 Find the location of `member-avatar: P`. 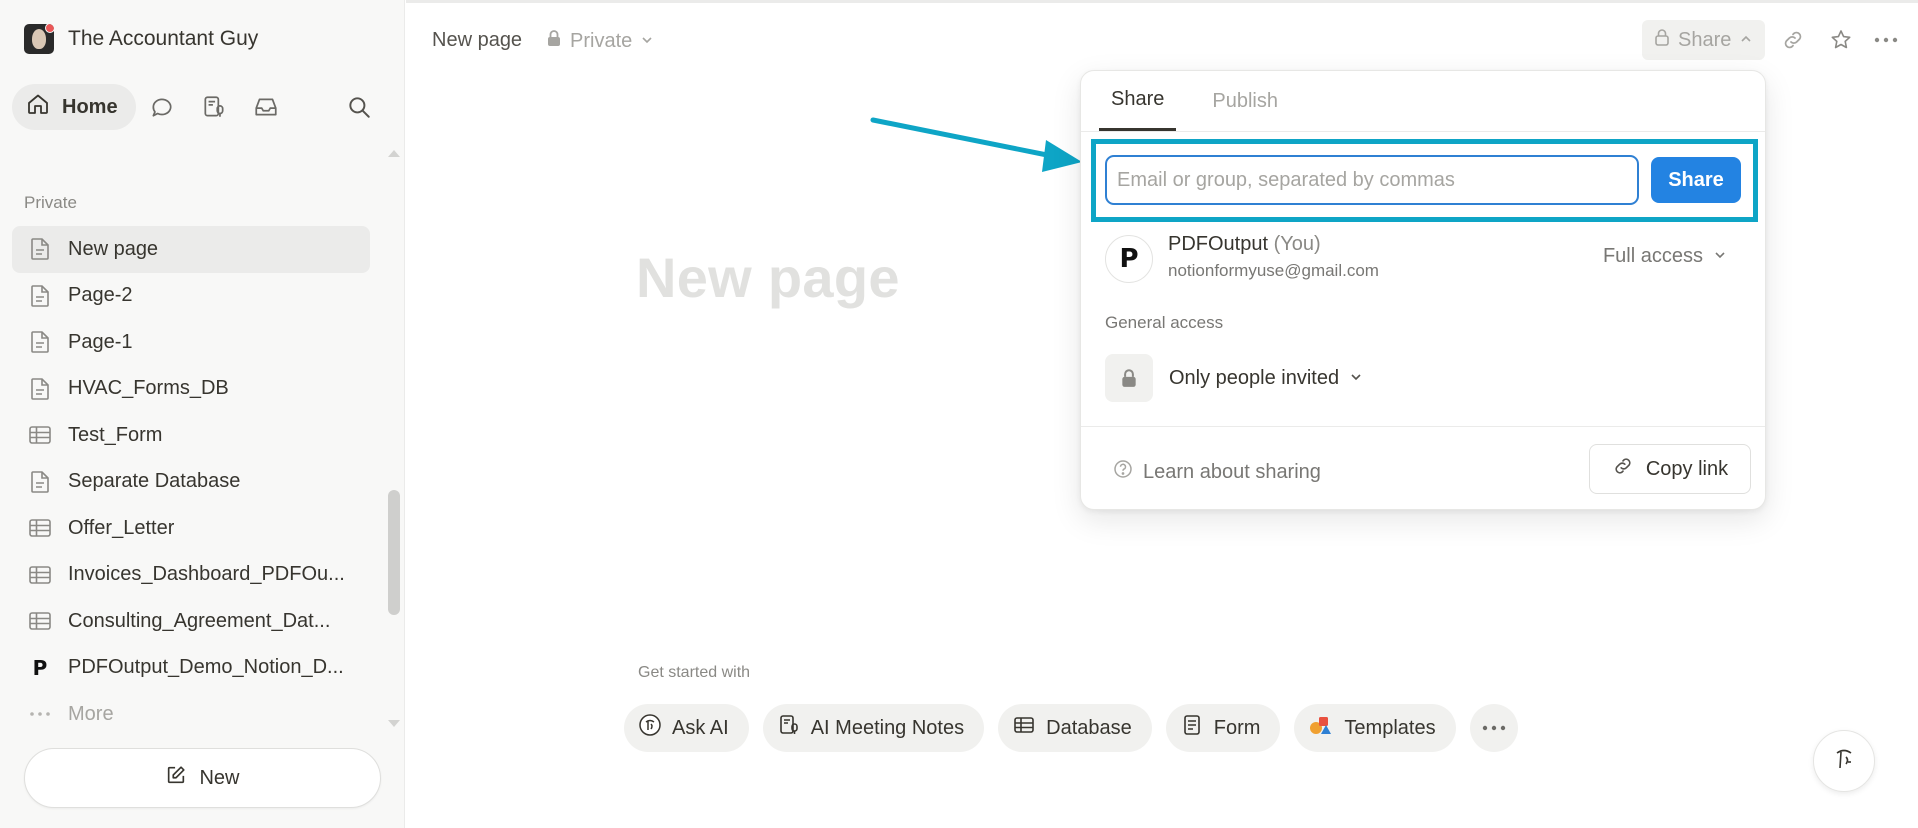

member-avatar: P is located at coordinates (1129, 259).